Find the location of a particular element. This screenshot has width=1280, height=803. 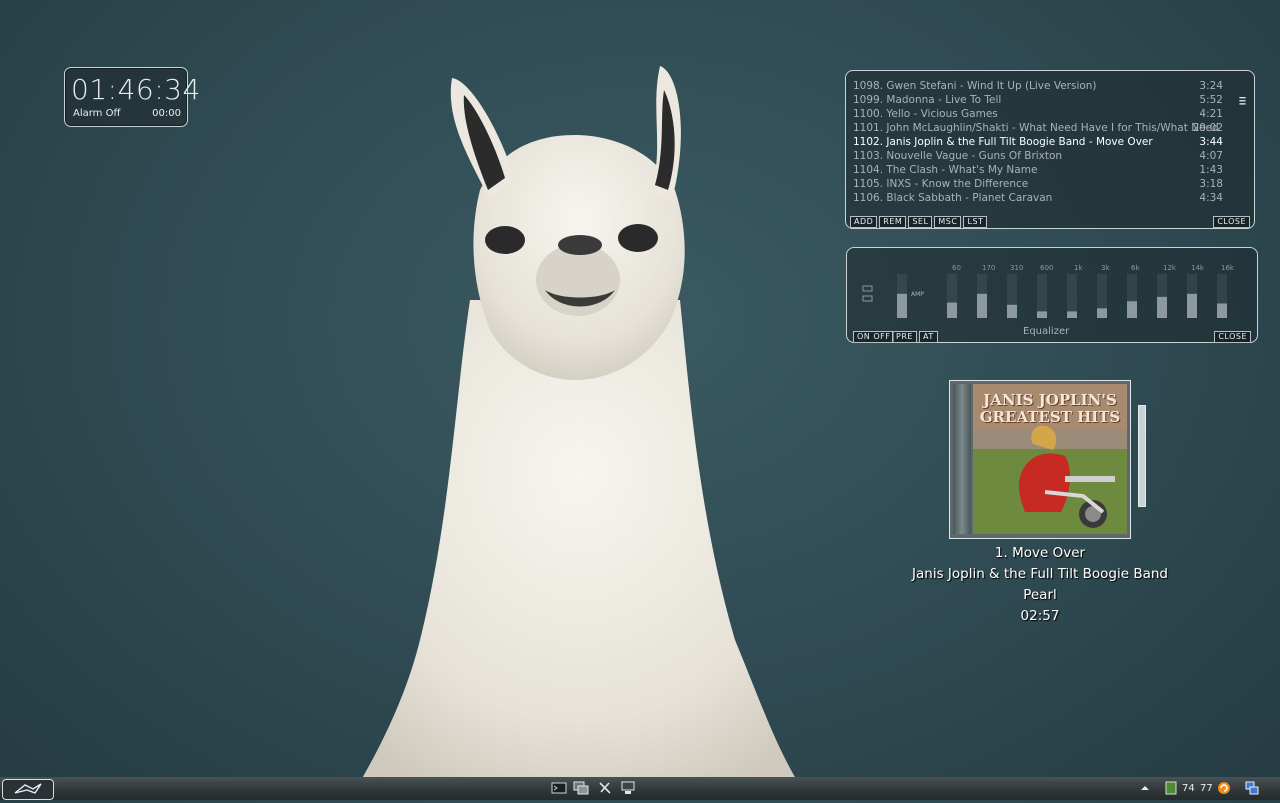

playlist-row-duration: 4:34 is located at coordinates (1211, 198).